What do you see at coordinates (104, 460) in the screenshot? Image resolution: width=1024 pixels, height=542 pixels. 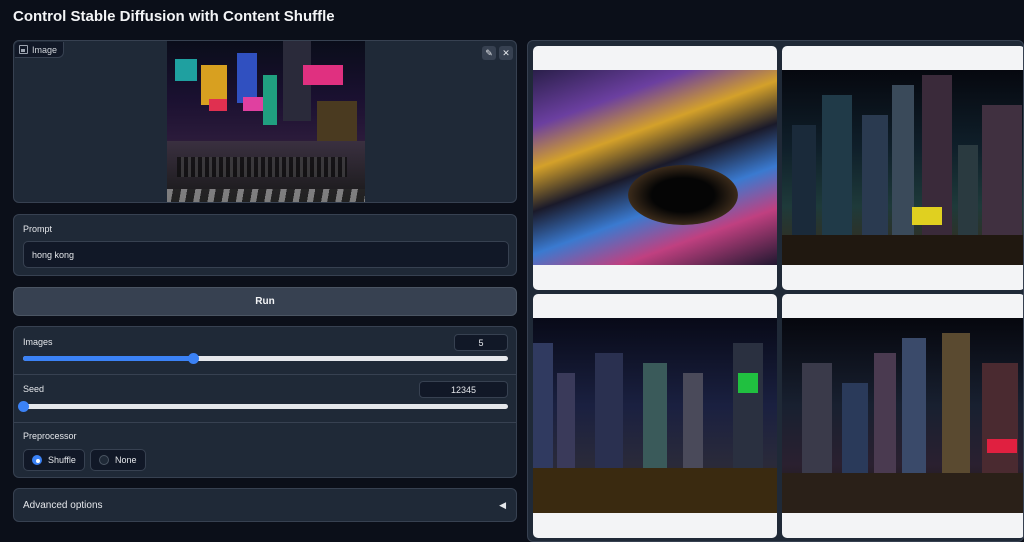 I see `radio-unselected-icon` at bounding box center [104, 460].